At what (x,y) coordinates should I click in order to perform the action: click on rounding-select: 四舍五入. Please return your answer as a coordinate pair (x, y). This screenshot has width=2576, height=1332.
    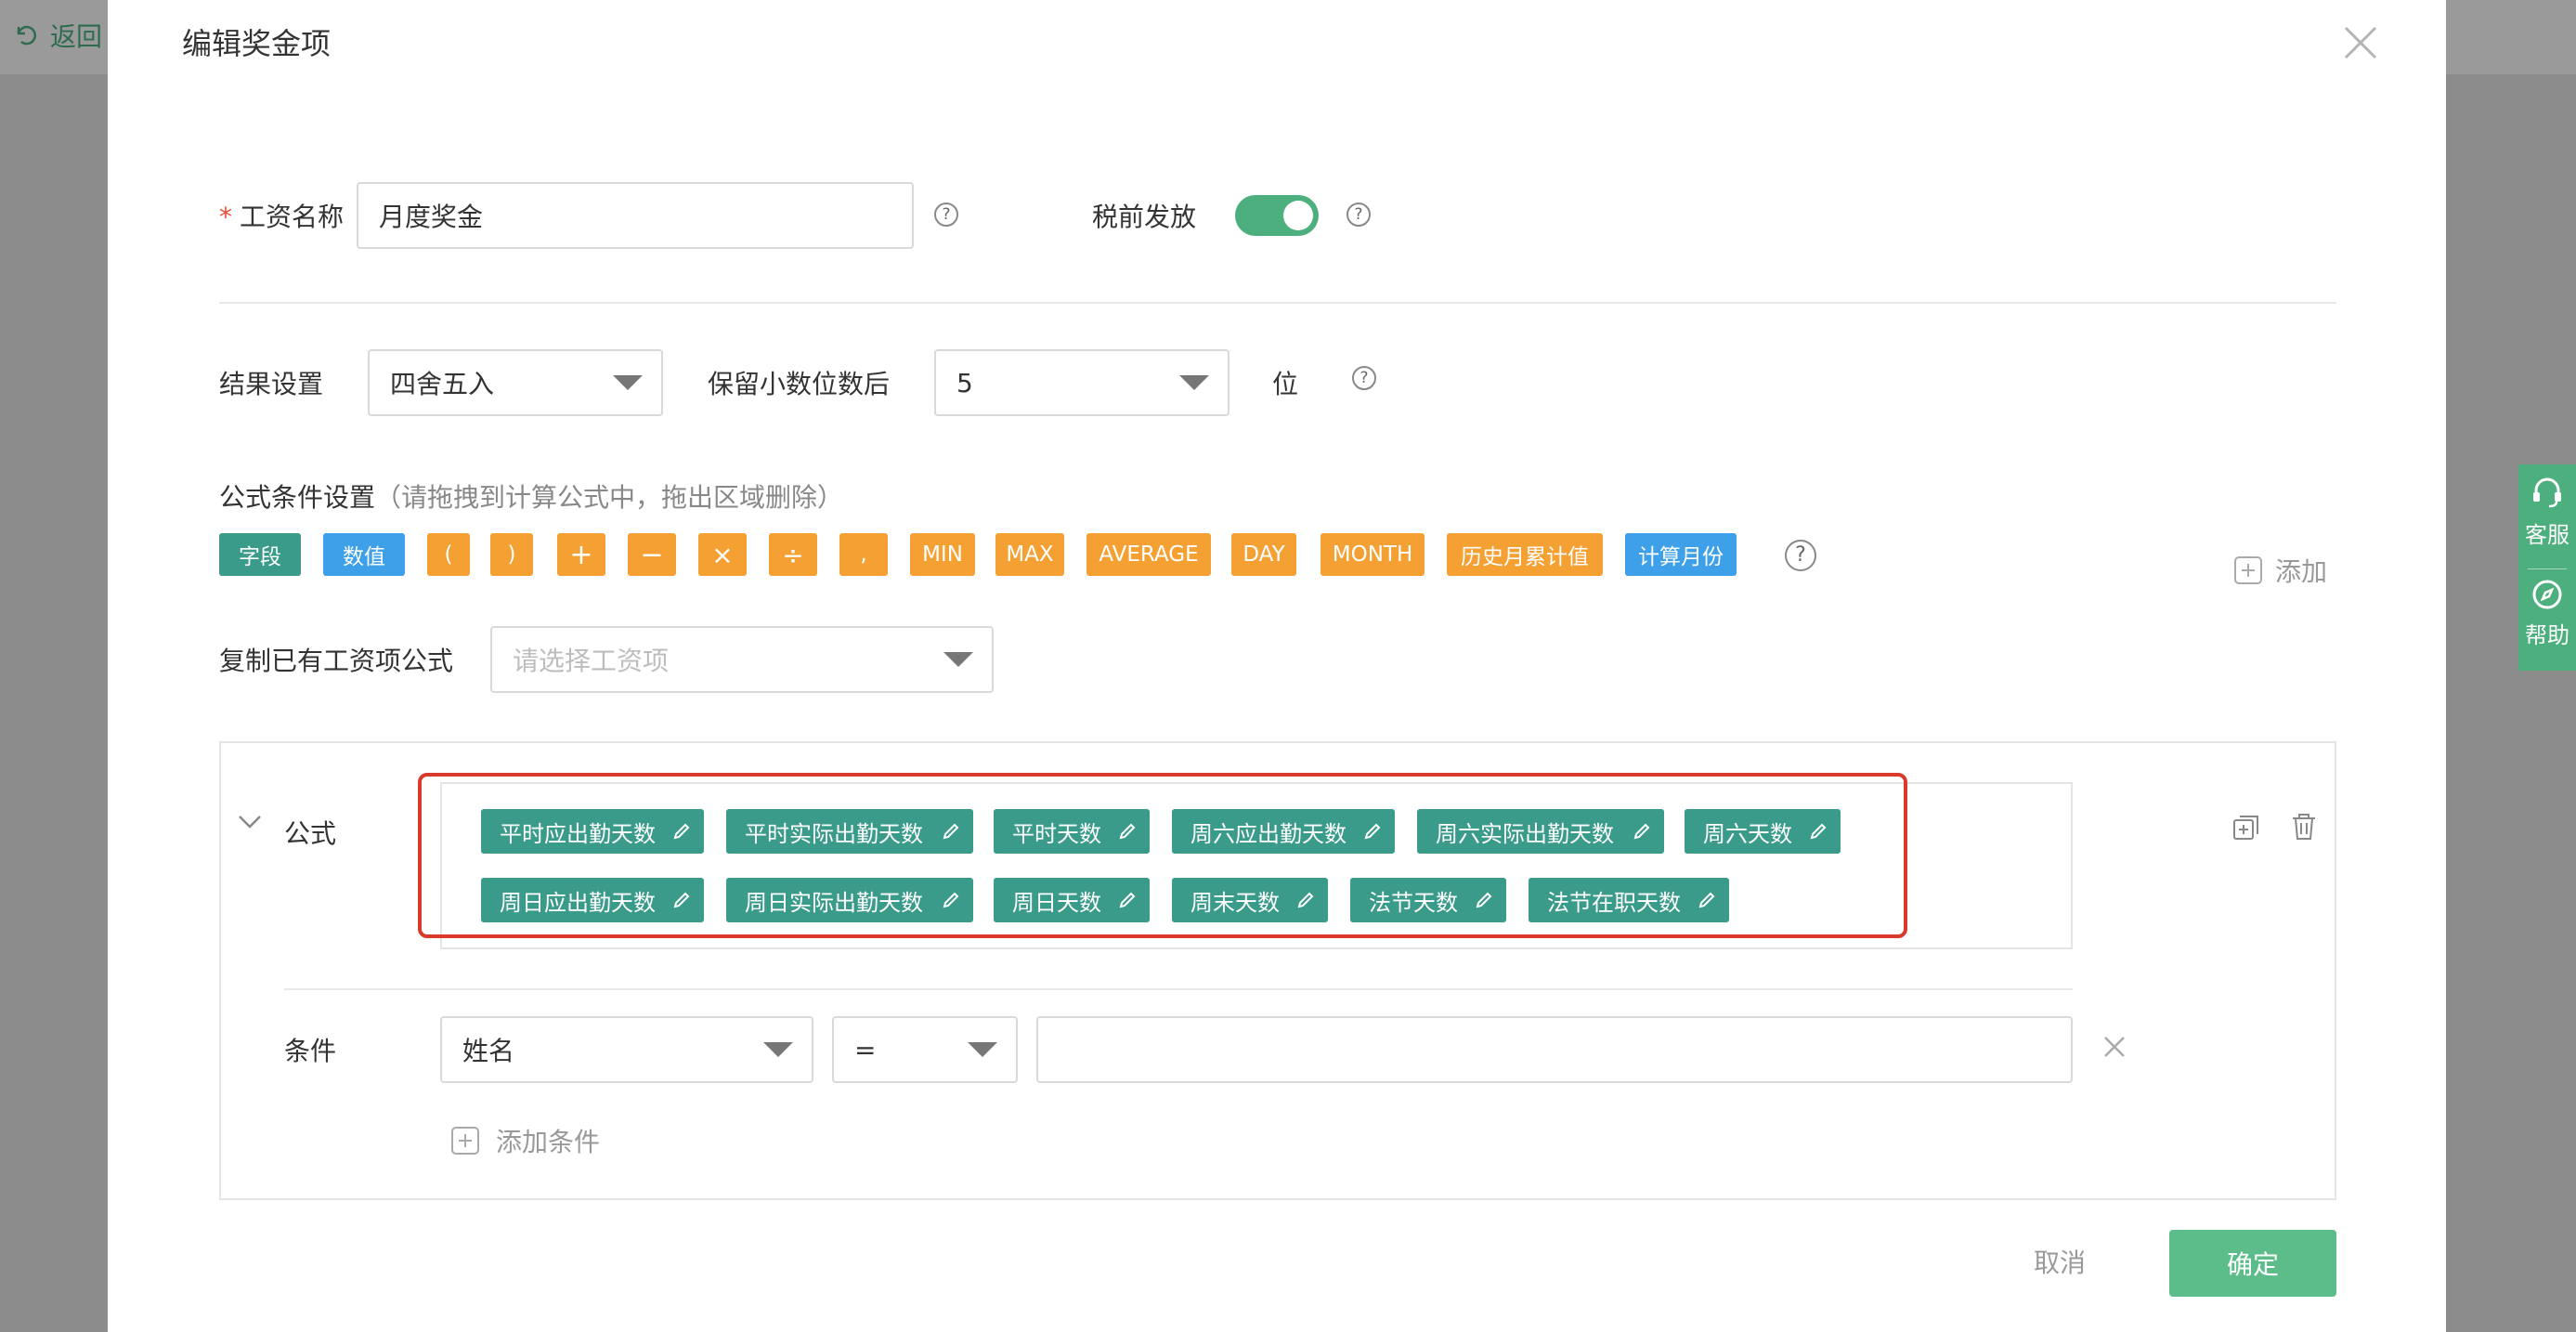
    Looking at the image, I should click on (515, 382).